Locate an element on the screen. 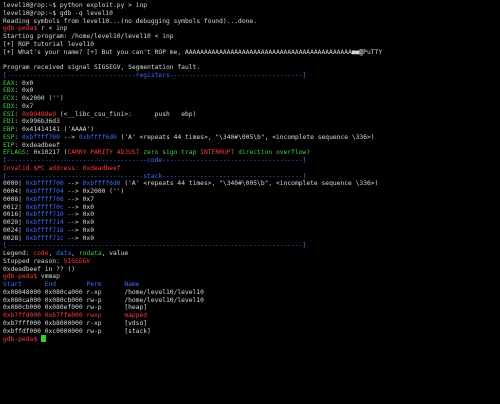 This screenshot has width=500, height=404. terminal-text: , value is located at coordinates (115, 253).